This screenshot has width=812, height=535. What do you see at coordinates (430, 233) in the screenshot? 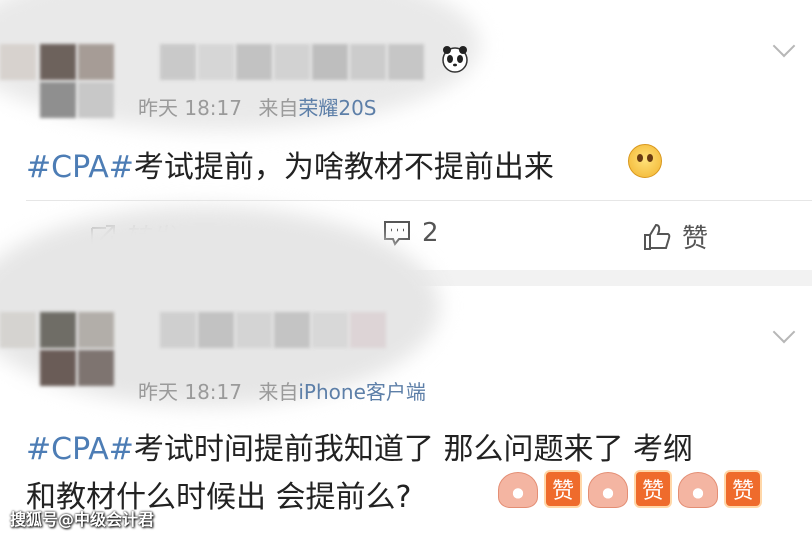
I see `comment-count: 2` at bounding box center [430, 233].